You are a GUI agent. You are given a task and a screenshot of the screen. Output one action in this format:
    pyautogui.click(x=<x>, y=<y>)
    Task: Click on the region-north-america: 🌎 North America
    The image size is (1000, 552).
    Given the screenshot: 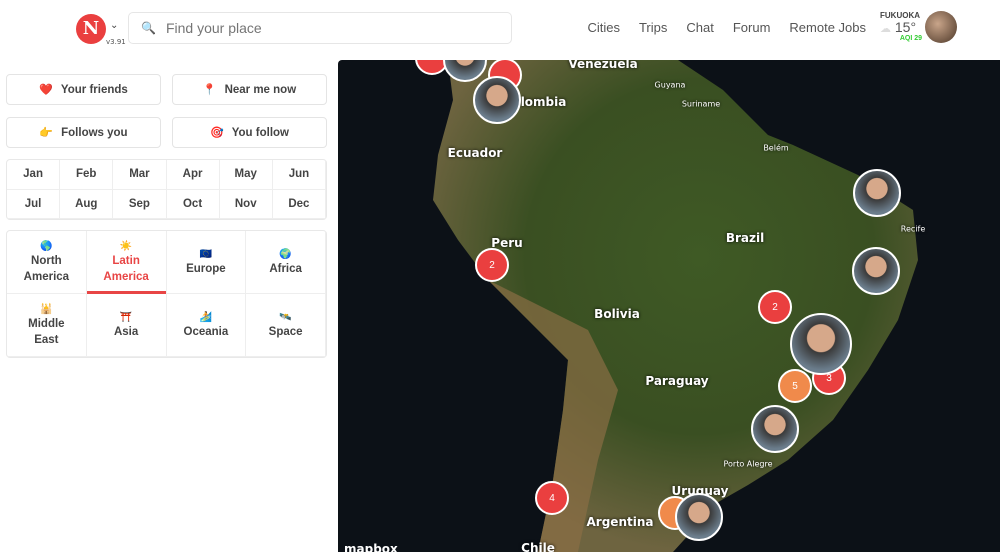 What is the action you would take?
    pyautogui.click(x=47, y=262)
    